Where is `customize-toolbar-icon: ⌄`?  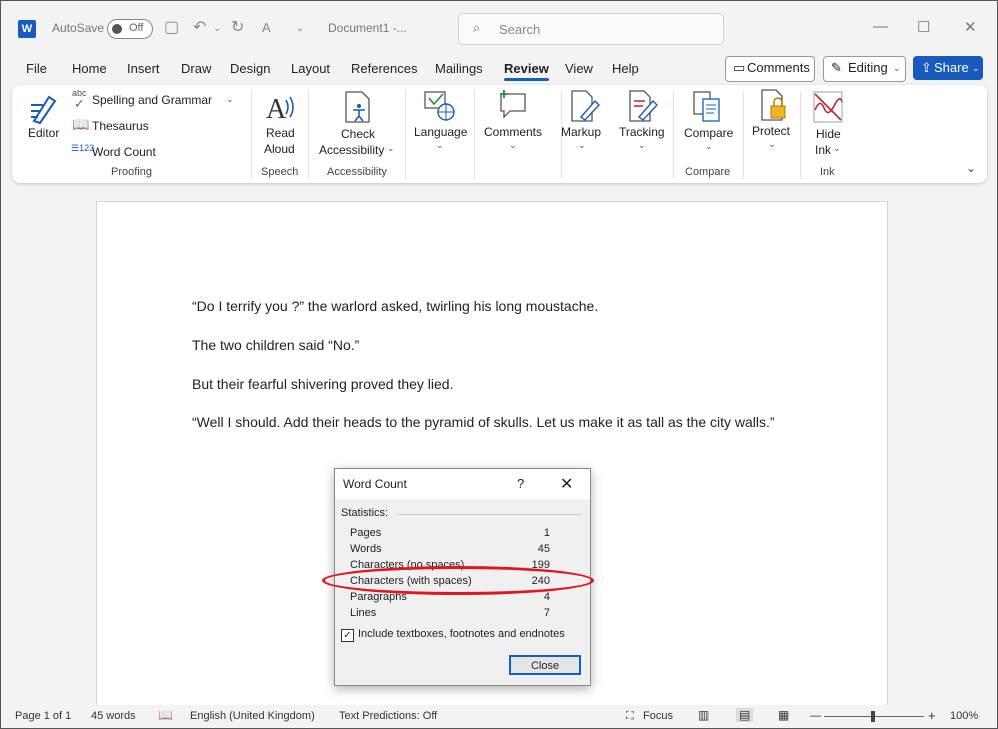 customize-toolbar-icon: ⌄ is located at coordinates (300, 28).